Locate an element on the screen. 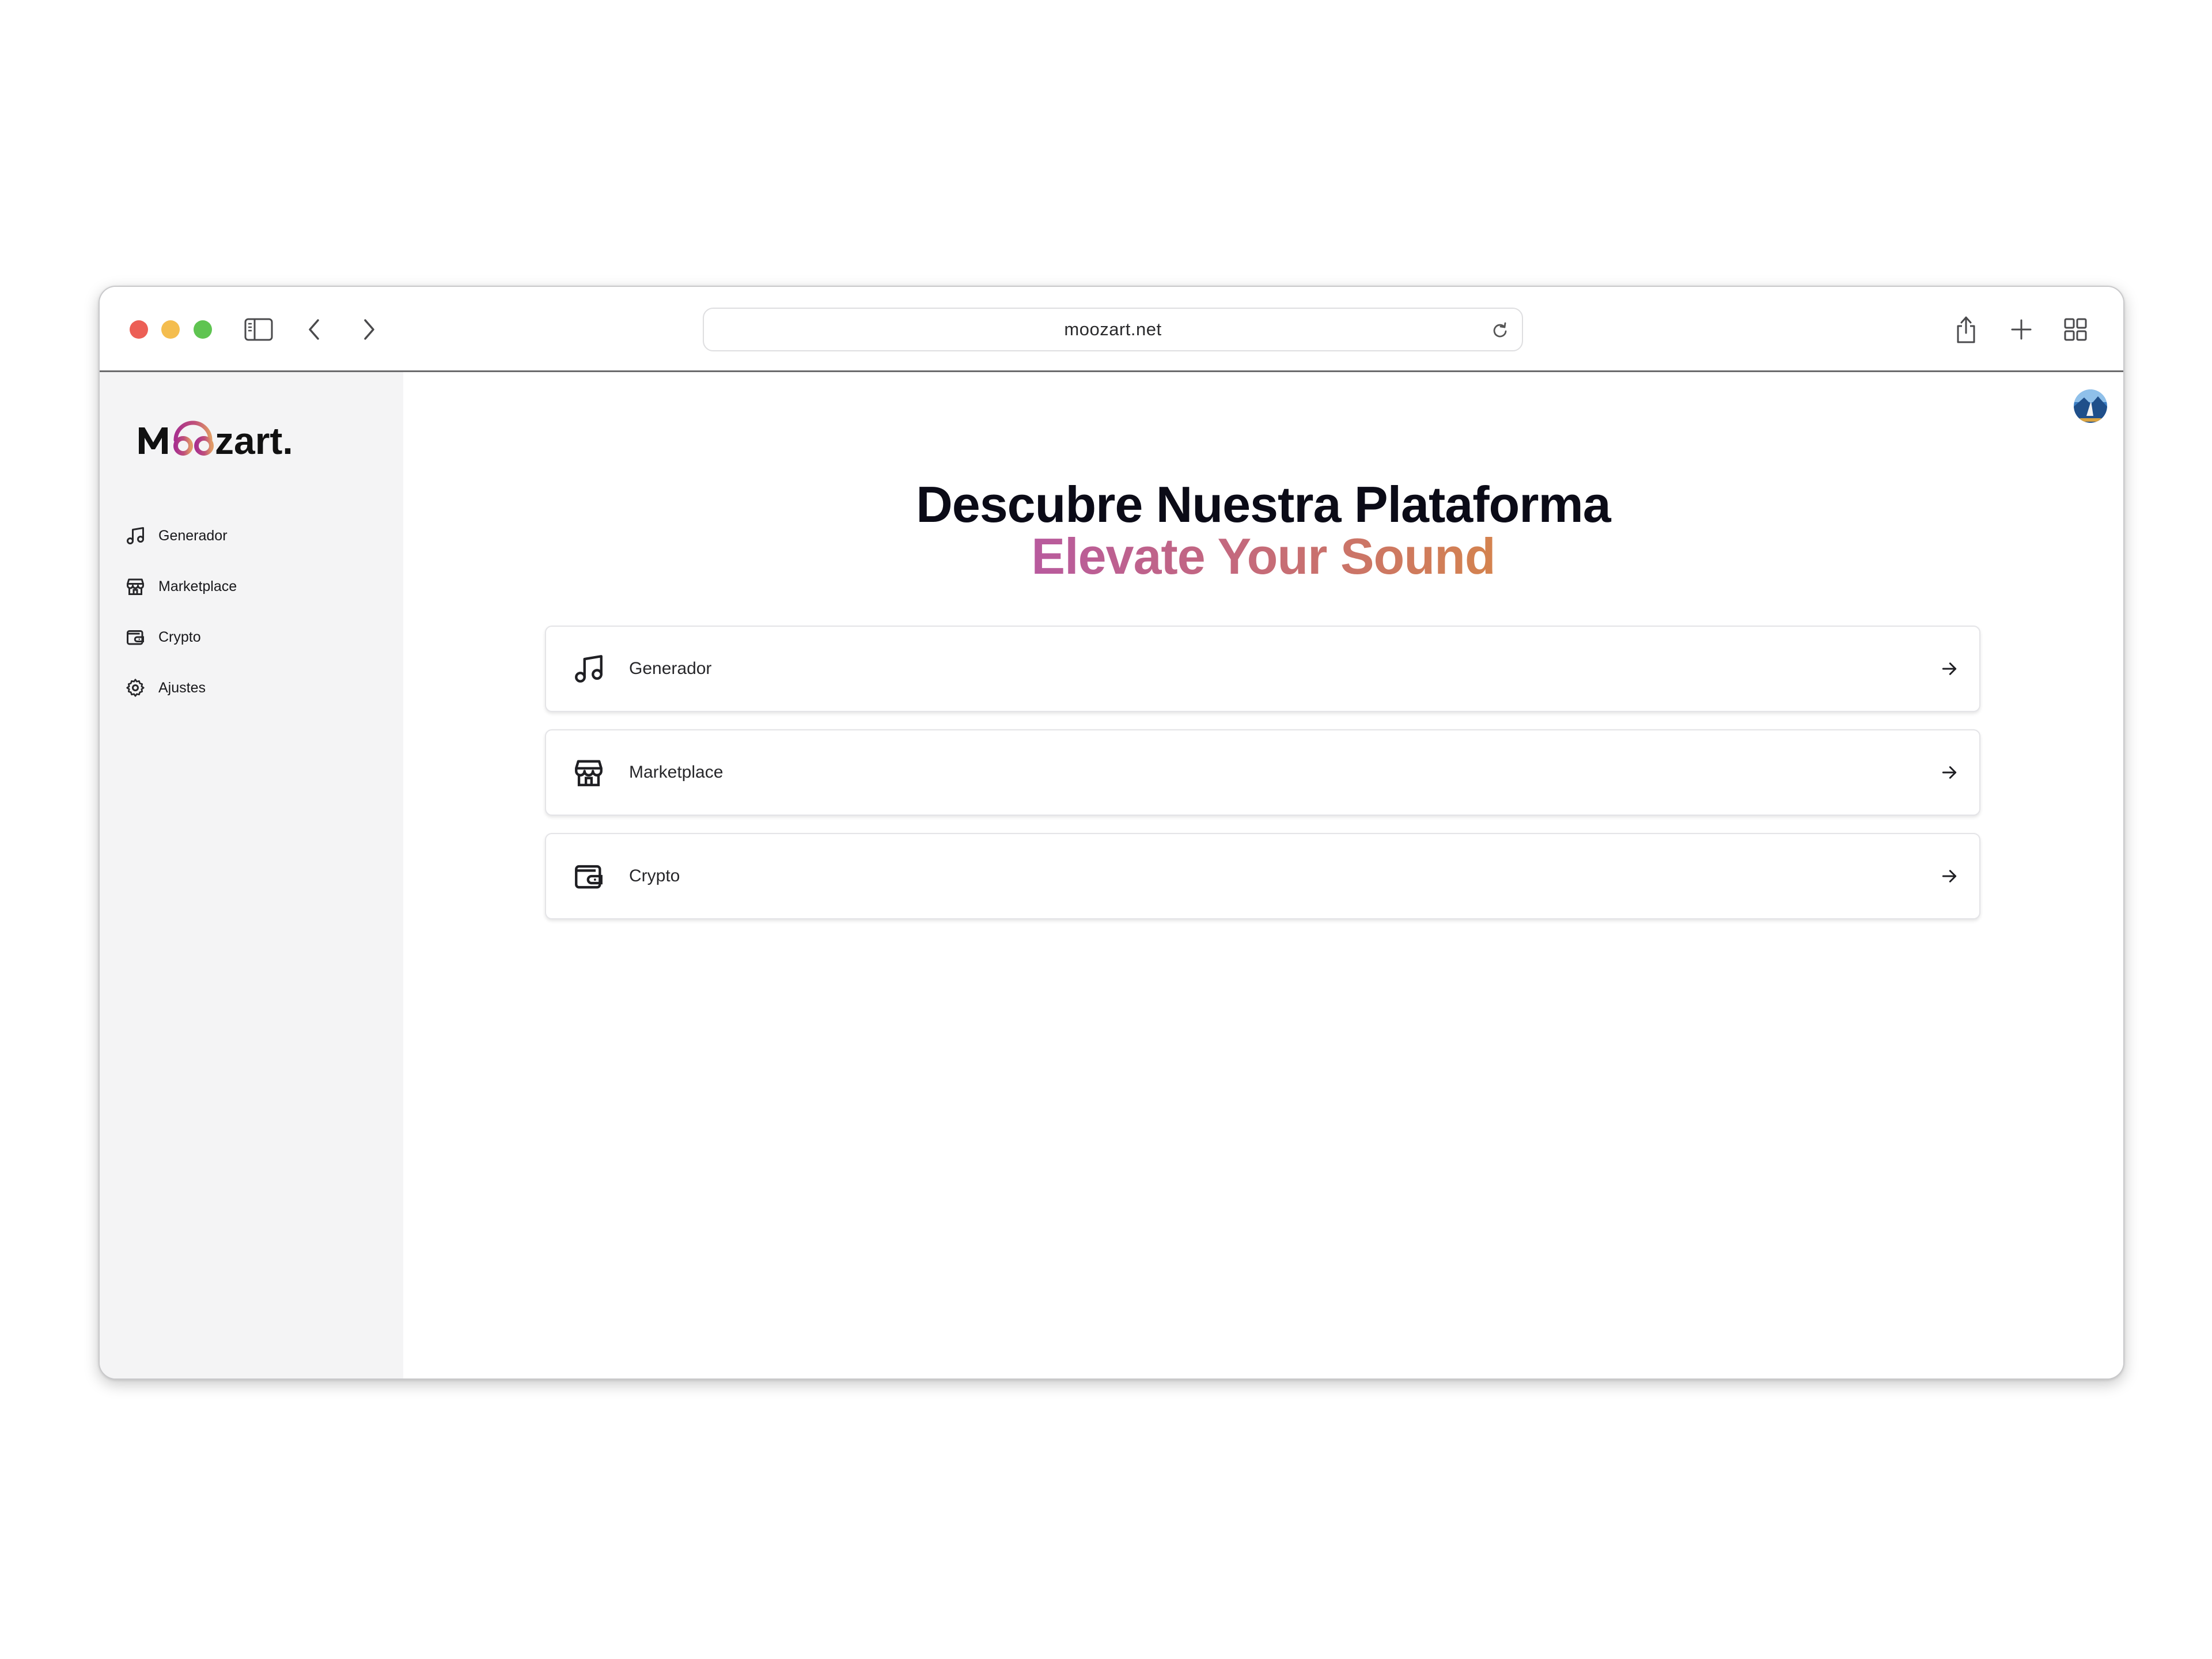  reload-icon is located at coordinates (1500, 330).